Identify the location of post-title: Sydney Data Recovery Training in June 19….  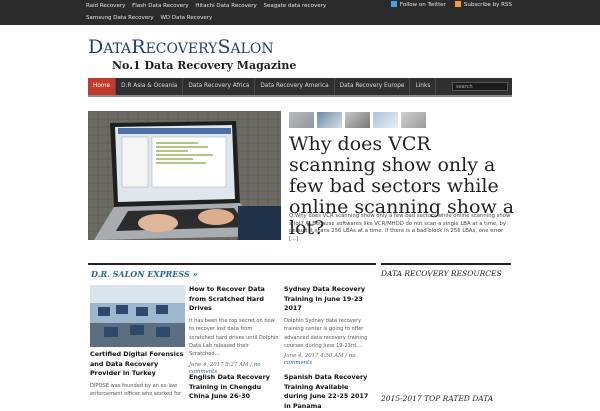
(329, 299).